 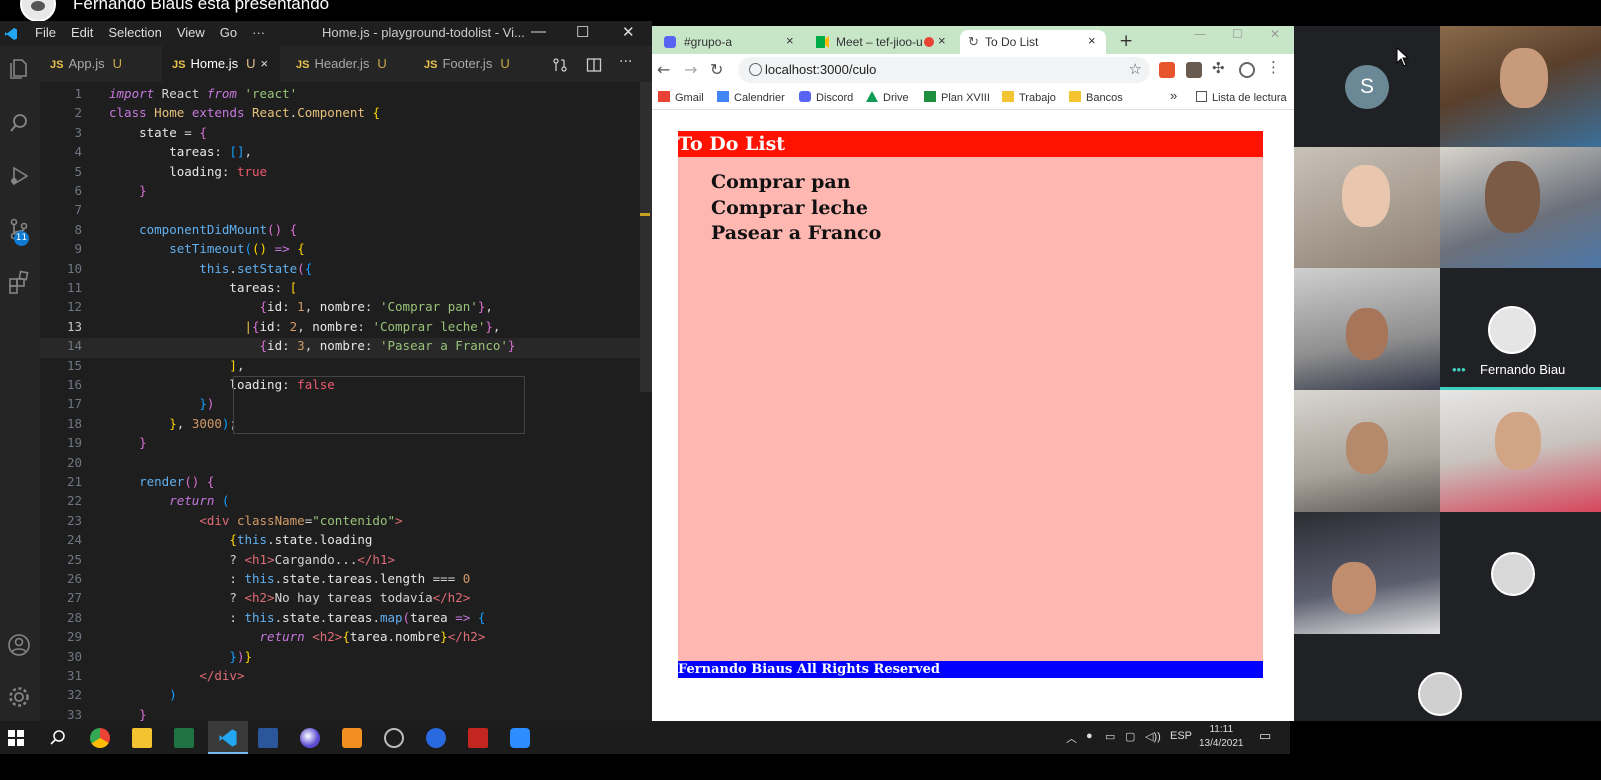 I want to click on reload-button: ↻, so click(x=716, y=69).